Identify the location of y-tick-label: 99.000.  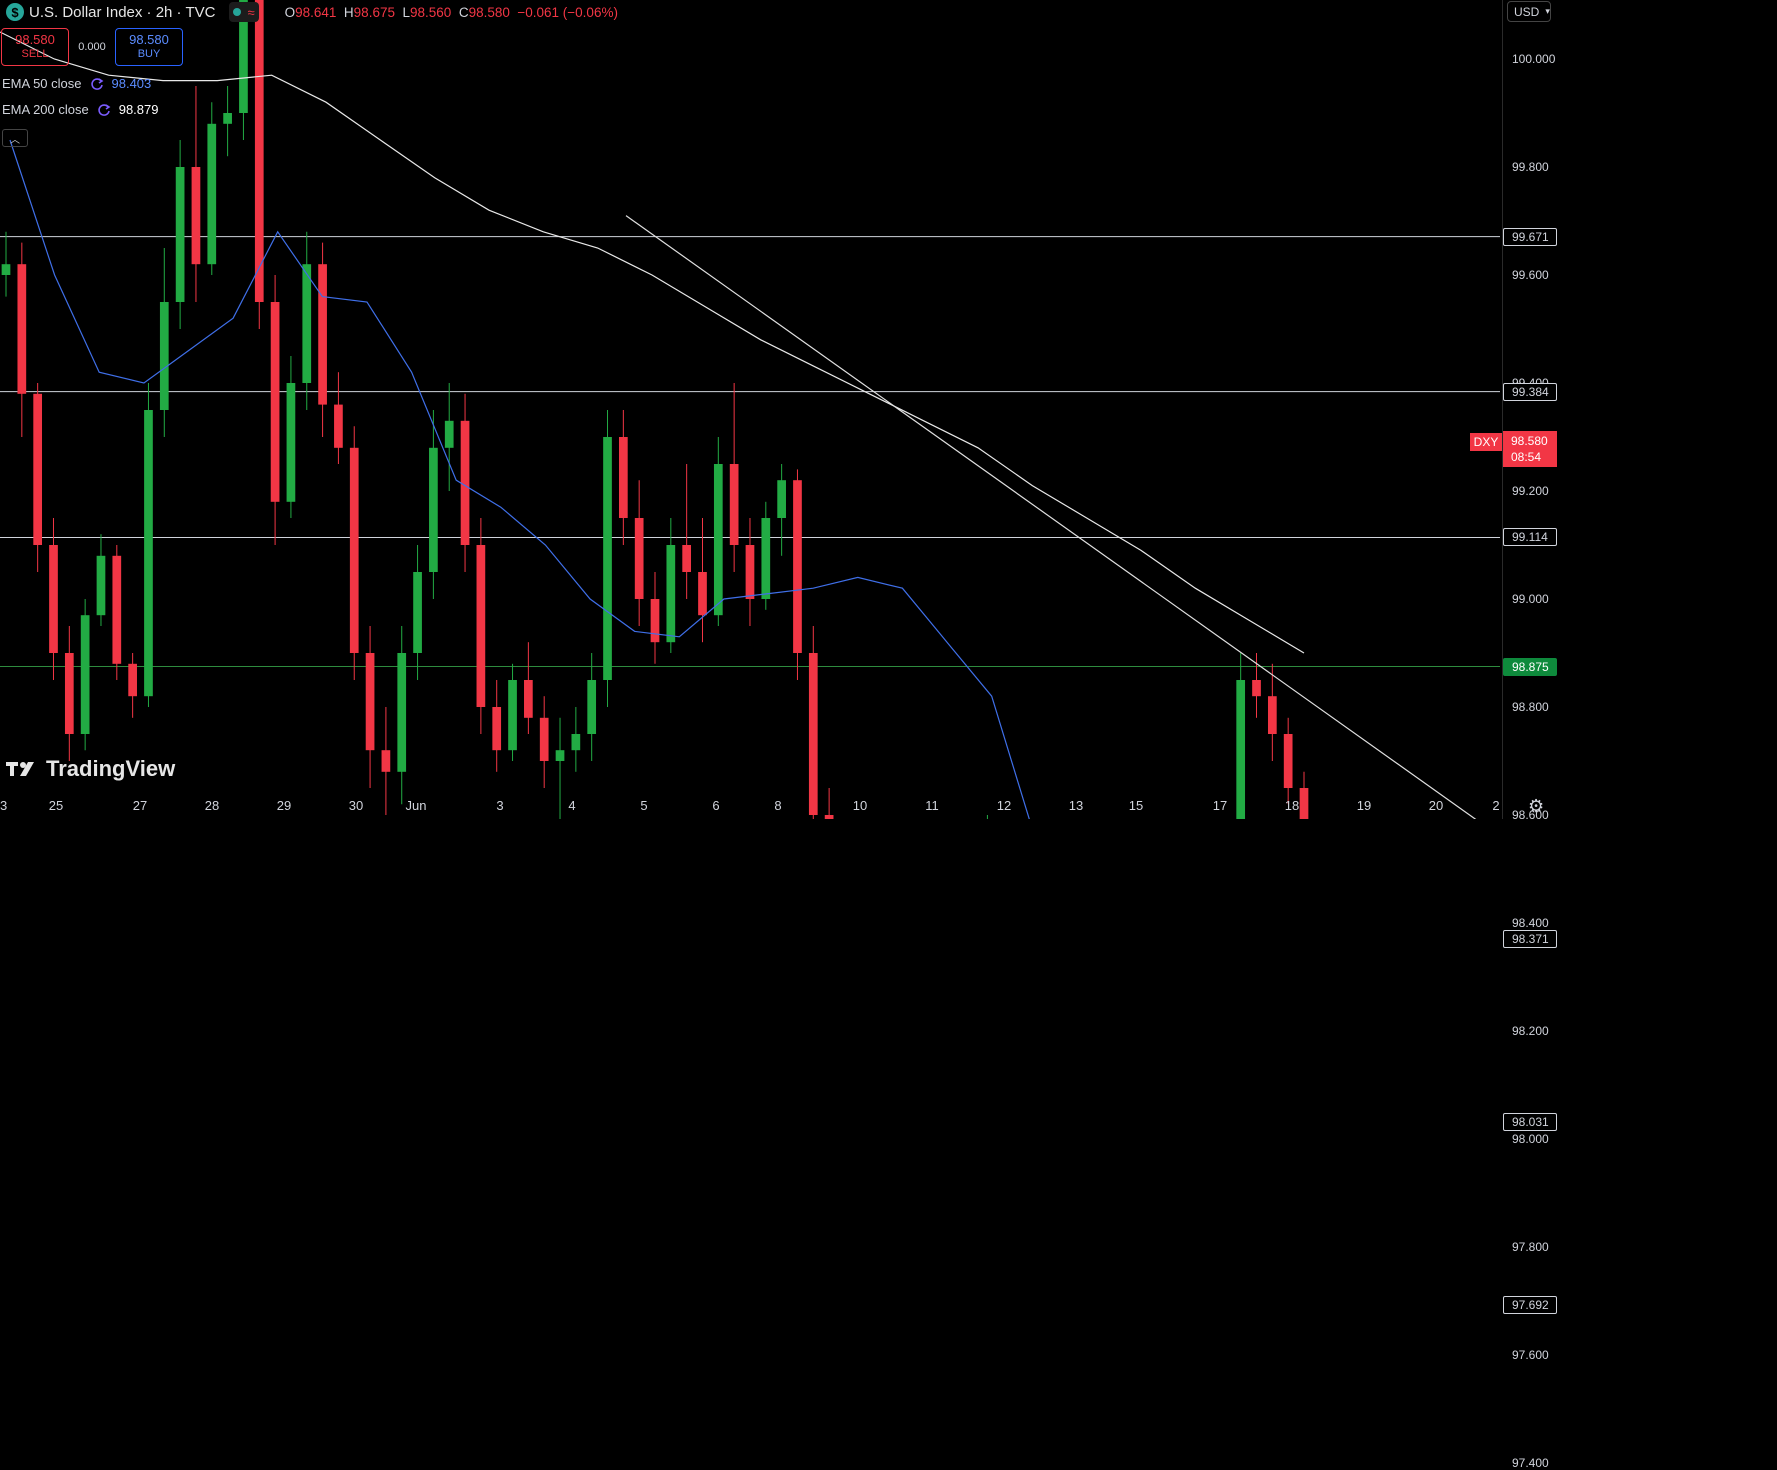
(1530, 599).